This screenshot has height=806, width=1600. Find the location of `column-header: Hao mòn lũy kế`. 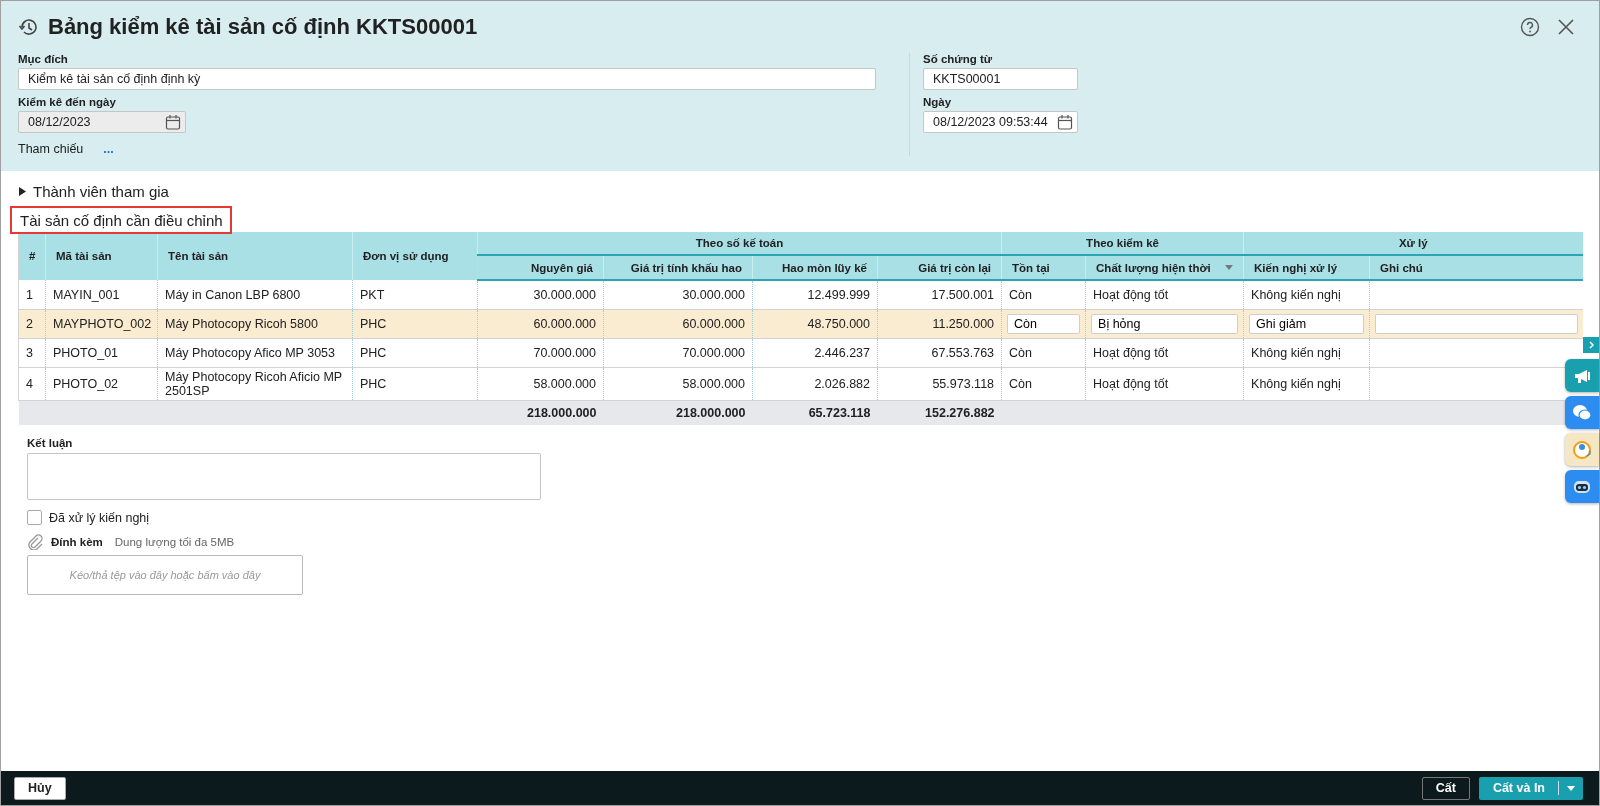

column-header: Hao mòn lũy kế is located at coordinates (815, 267).